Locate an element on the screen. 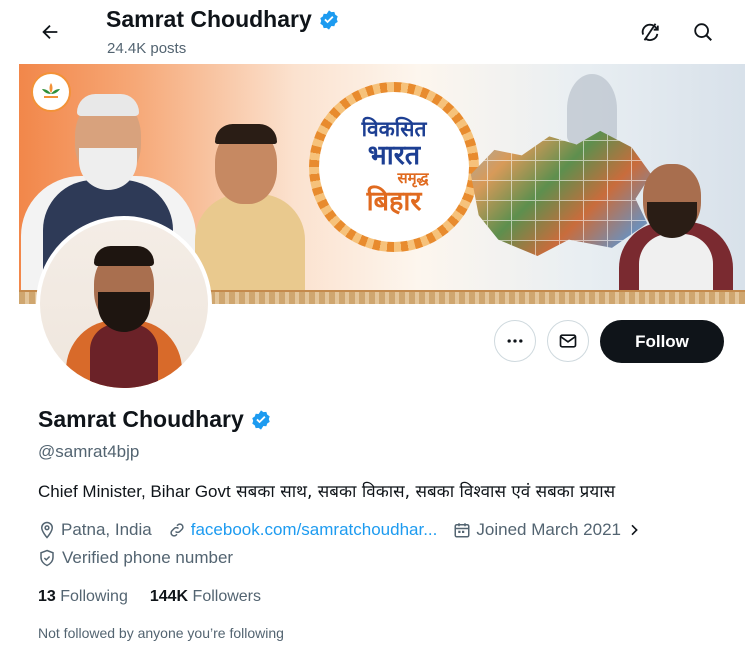 Image resolution: width=750 pixels, height=664 pixels. mail-icon is located at coordinates (568, 341).